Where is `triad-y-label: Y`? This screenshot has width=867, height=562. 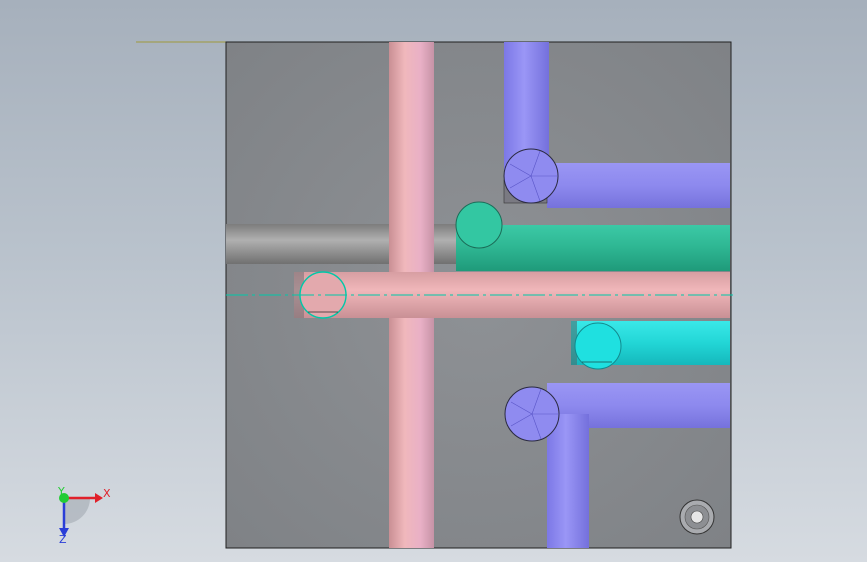
triad-y-label: Y is located at coordinates (61, 491).